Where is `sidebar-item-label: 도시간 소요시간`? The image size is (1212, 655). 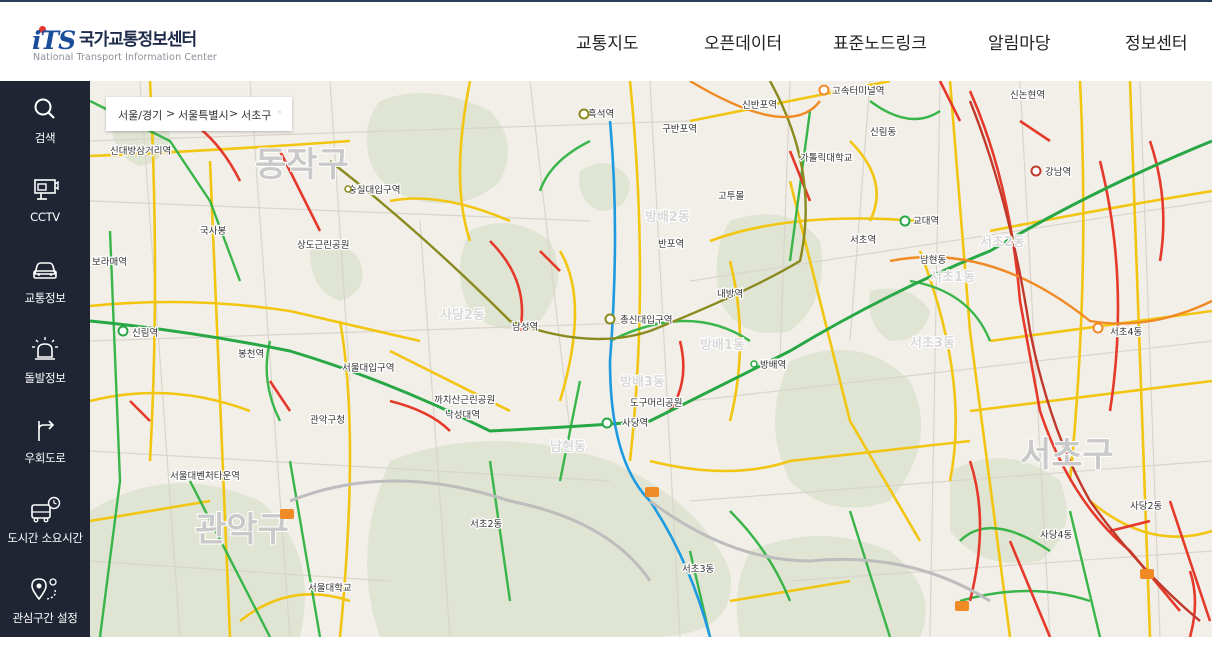 sidebar-item-label: 도시간 소요시간 is located at coordinates (45, 538).